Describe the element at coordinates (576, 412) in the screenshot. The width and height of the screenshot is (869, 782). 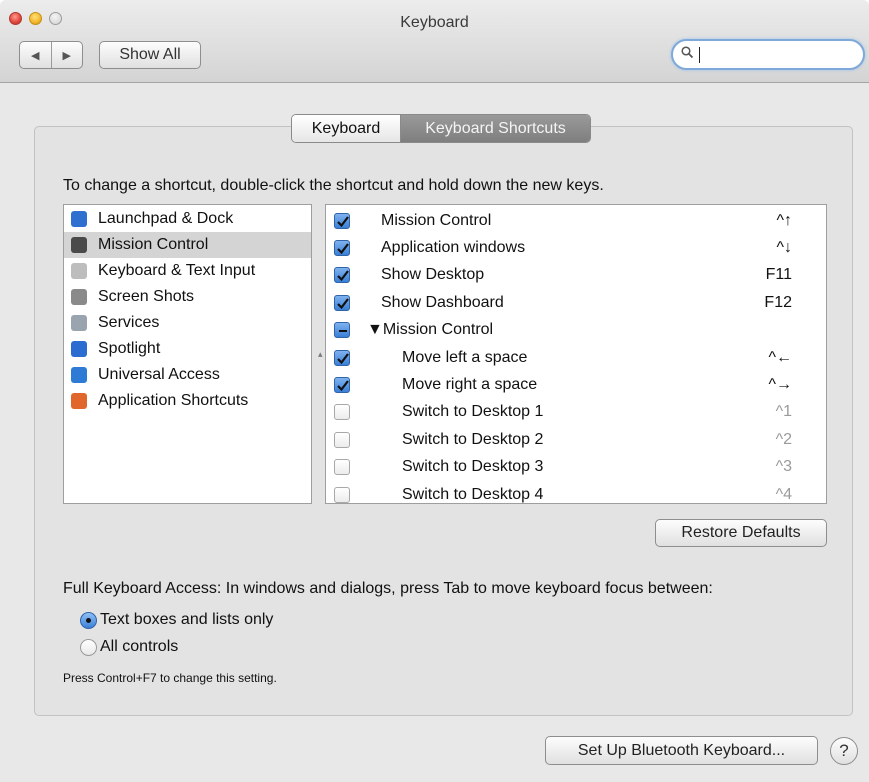
I see `shortcut-row: Switch to Desktop 1 ^1` at that location.